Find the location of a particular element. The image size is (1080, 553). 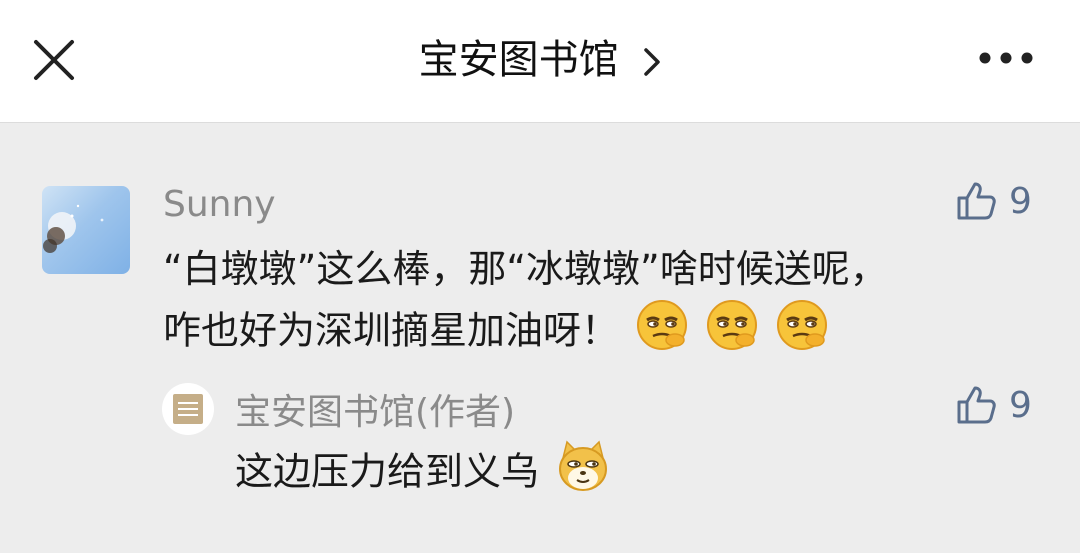

comment-text-line: 咋也好为深圳摘星加油呀！ is located at coordinates (391, 330).